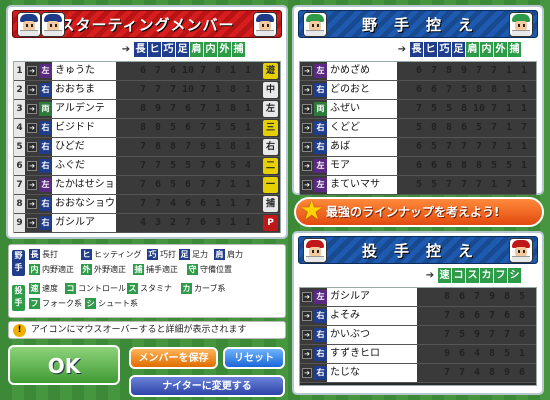 This screenshot has width=550, height=400. I want to click on lineup-row: 7➔左たかはせショウ76567711一, so click(147, 192).